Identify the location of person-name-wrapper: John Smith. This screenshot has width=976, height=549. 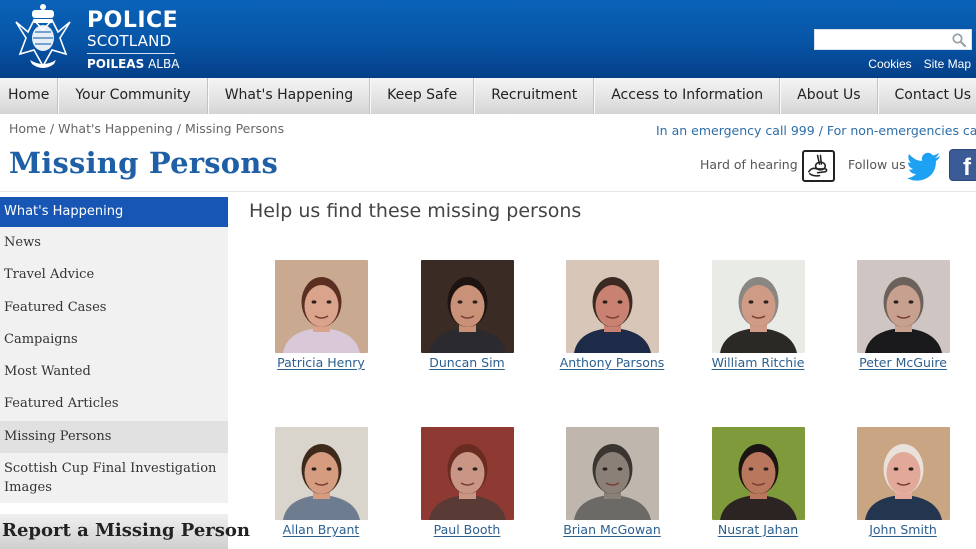
(903, 529).